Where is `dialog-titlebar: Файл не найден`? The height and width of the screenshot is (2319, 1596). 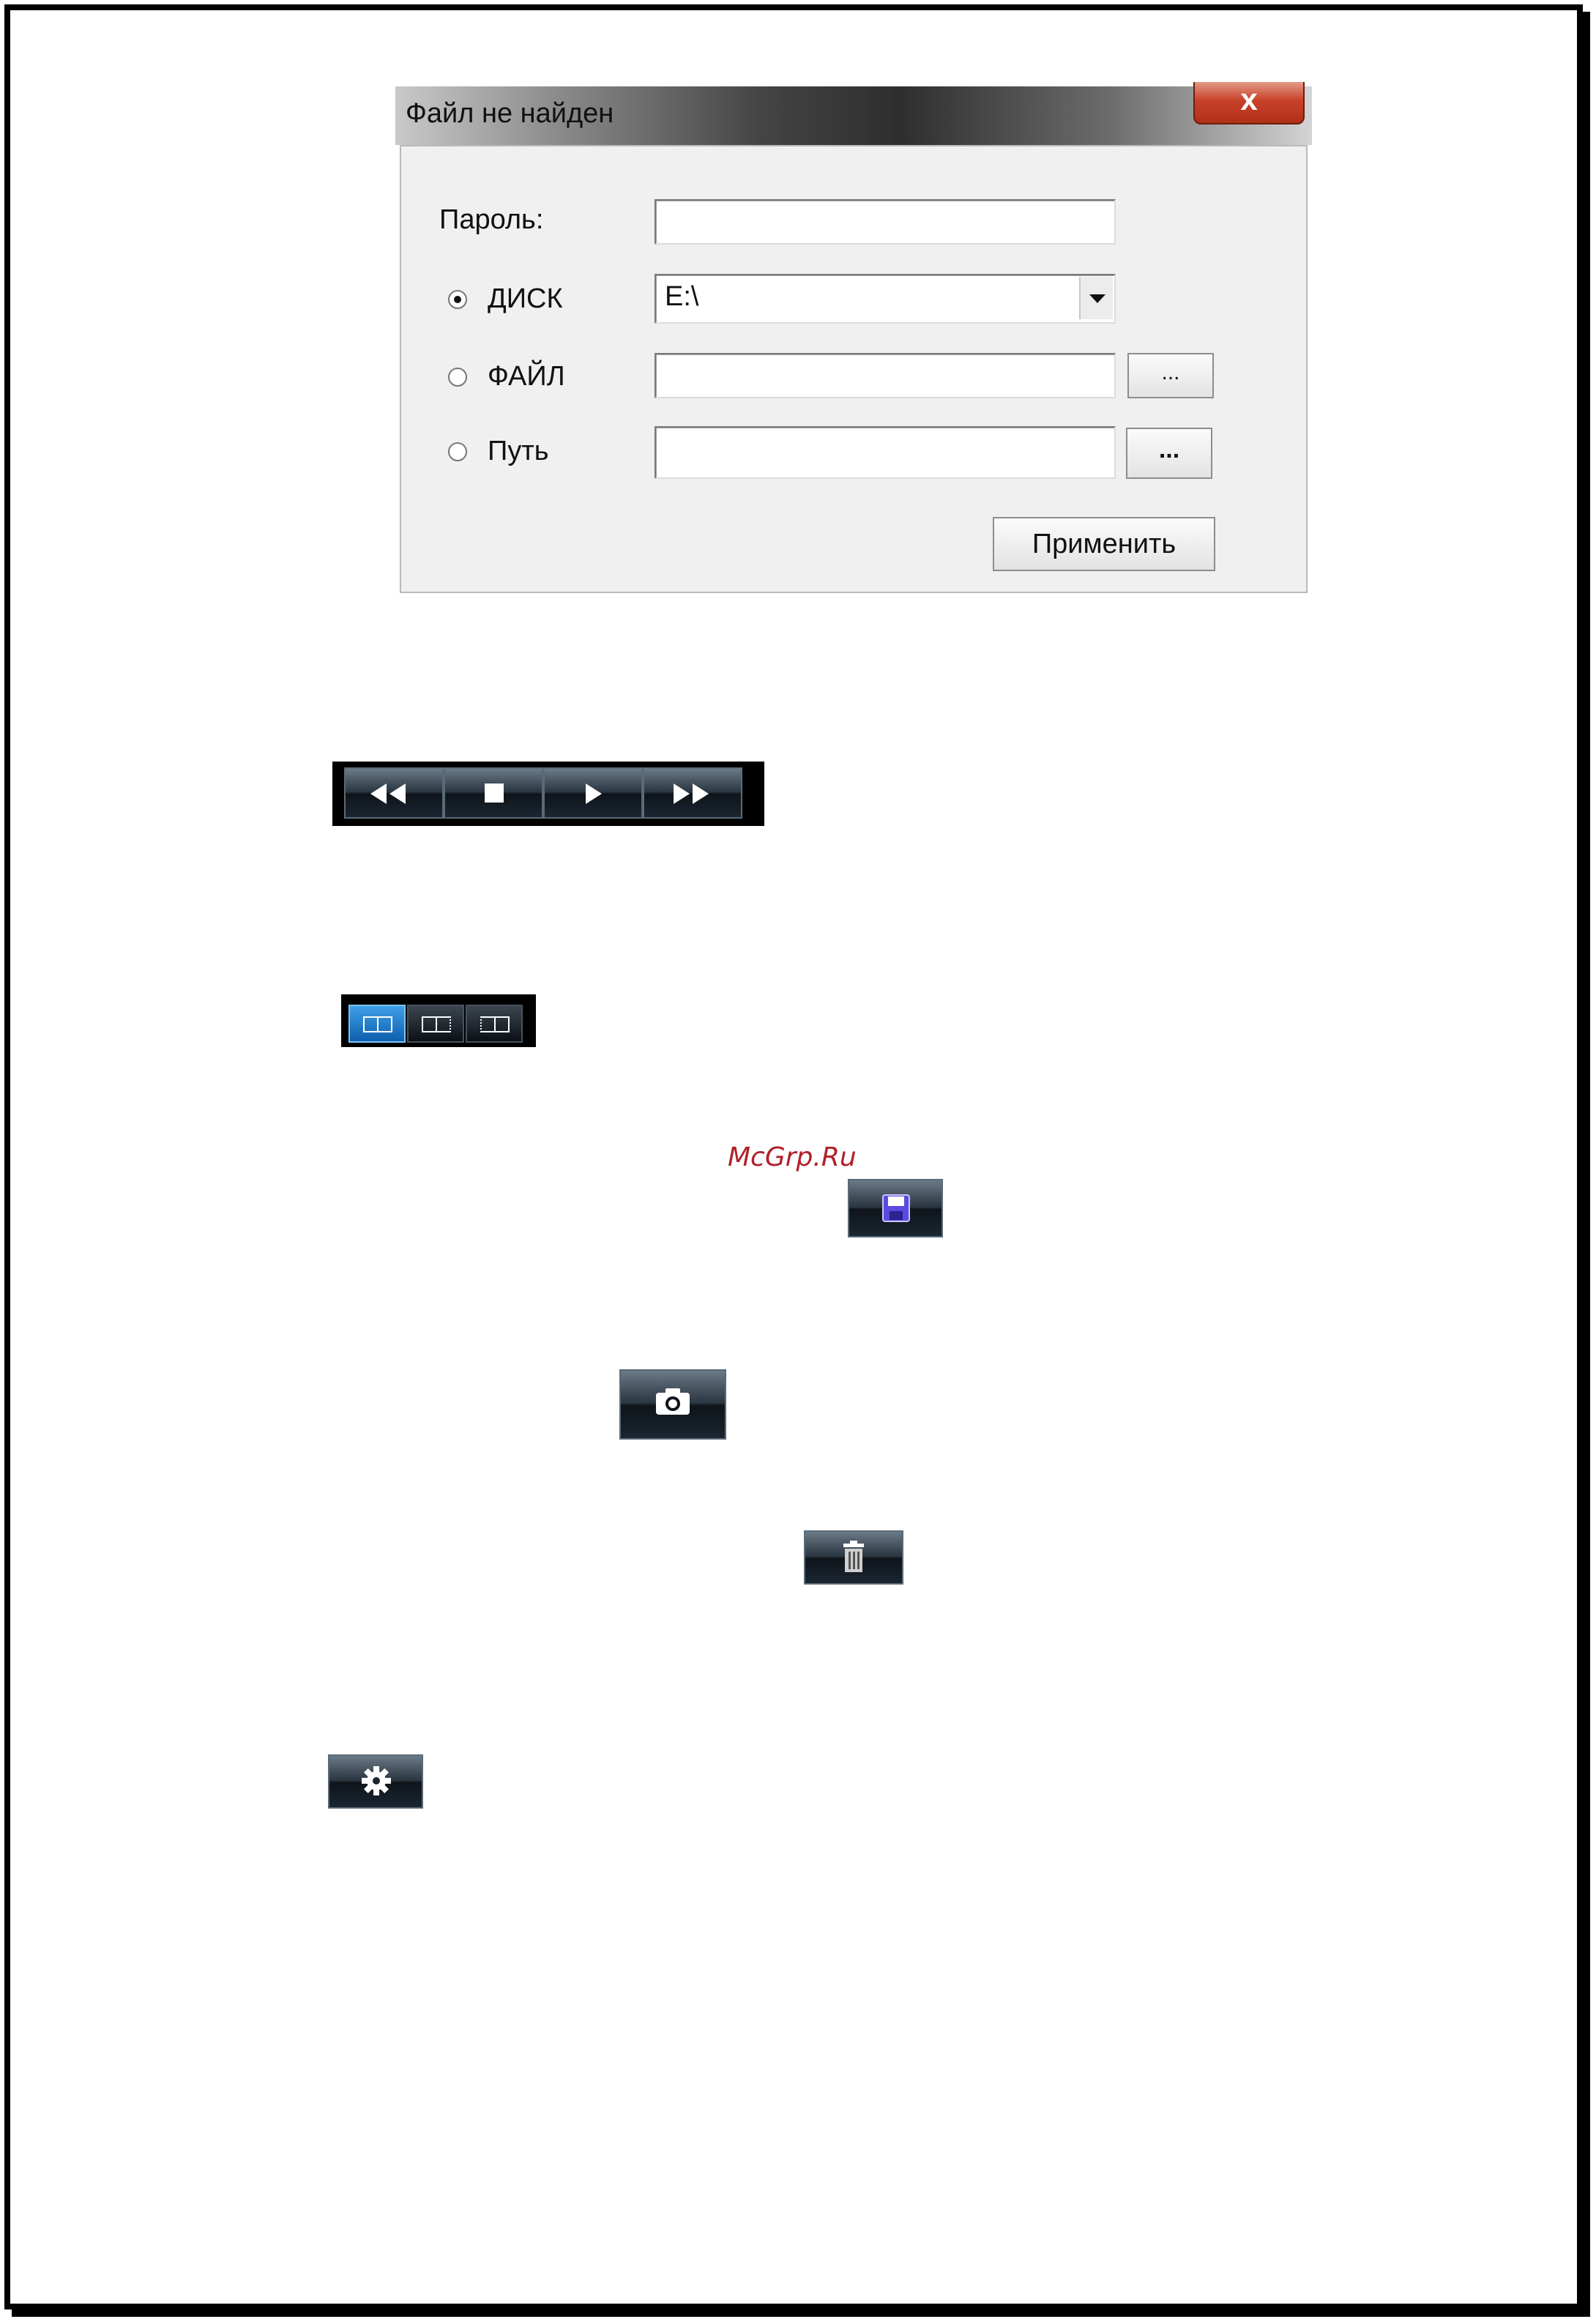 dialog-titlebar: Файл не найден is located at coordinates (853, 115).